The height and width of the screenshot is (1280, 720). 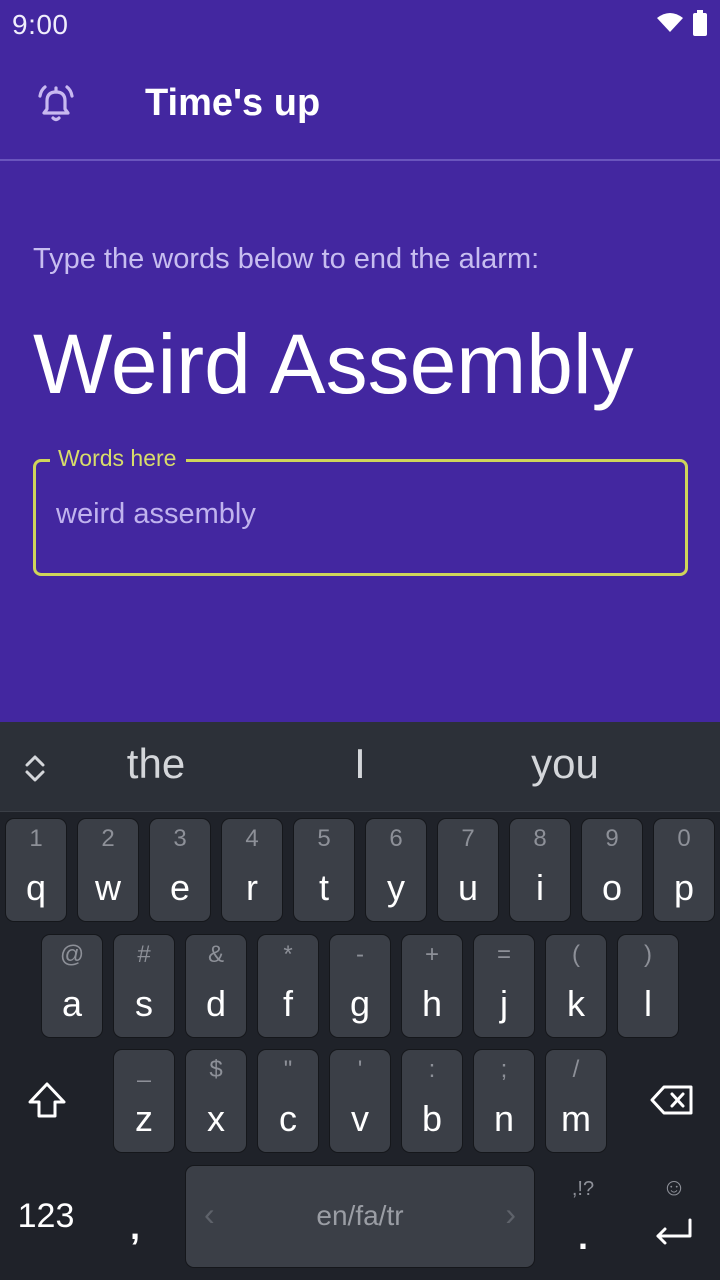 I want to click on key-hint: @, so click(x=72, y=954).